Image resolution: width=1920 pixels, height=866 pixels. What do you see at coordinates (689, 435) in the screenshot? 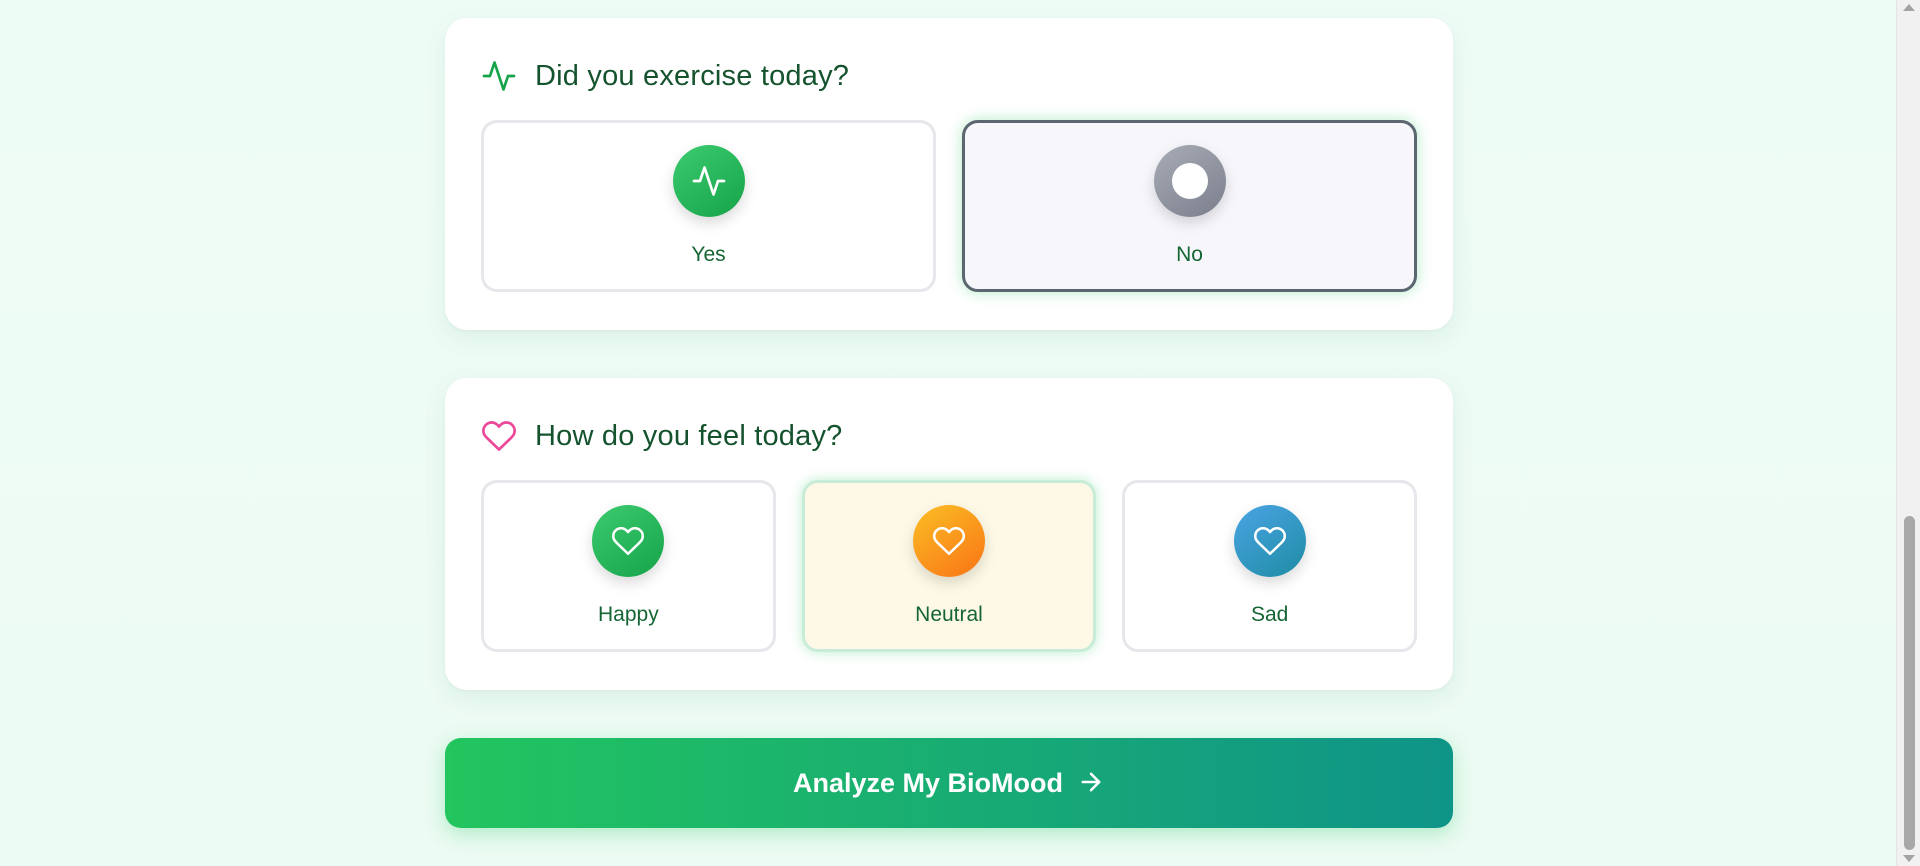
I see `mood-title: How do you feel today?` at bounding box center [689, 435].